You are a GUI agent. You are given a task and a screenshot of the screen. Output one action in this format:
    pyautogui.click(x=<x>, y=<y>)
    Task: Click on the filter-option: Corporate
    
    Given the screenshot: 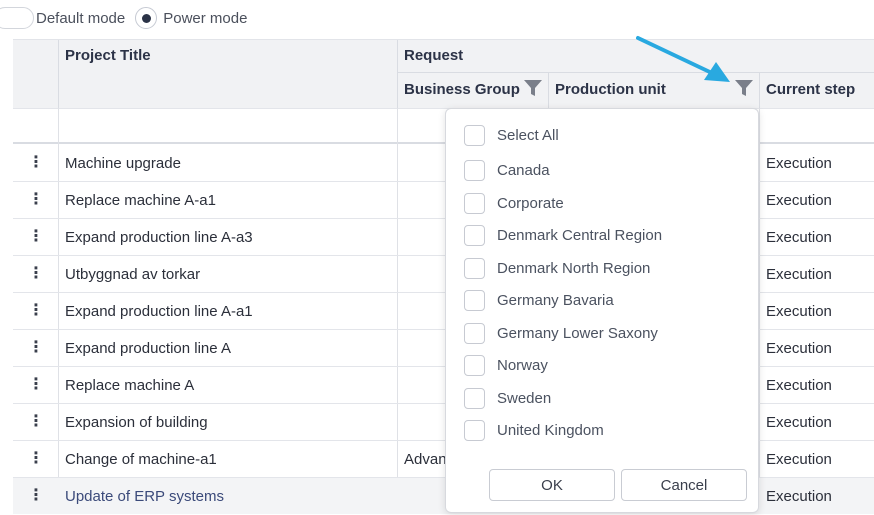 What is the action you would take?
    pyautogui.click(x=514, y=203)
    